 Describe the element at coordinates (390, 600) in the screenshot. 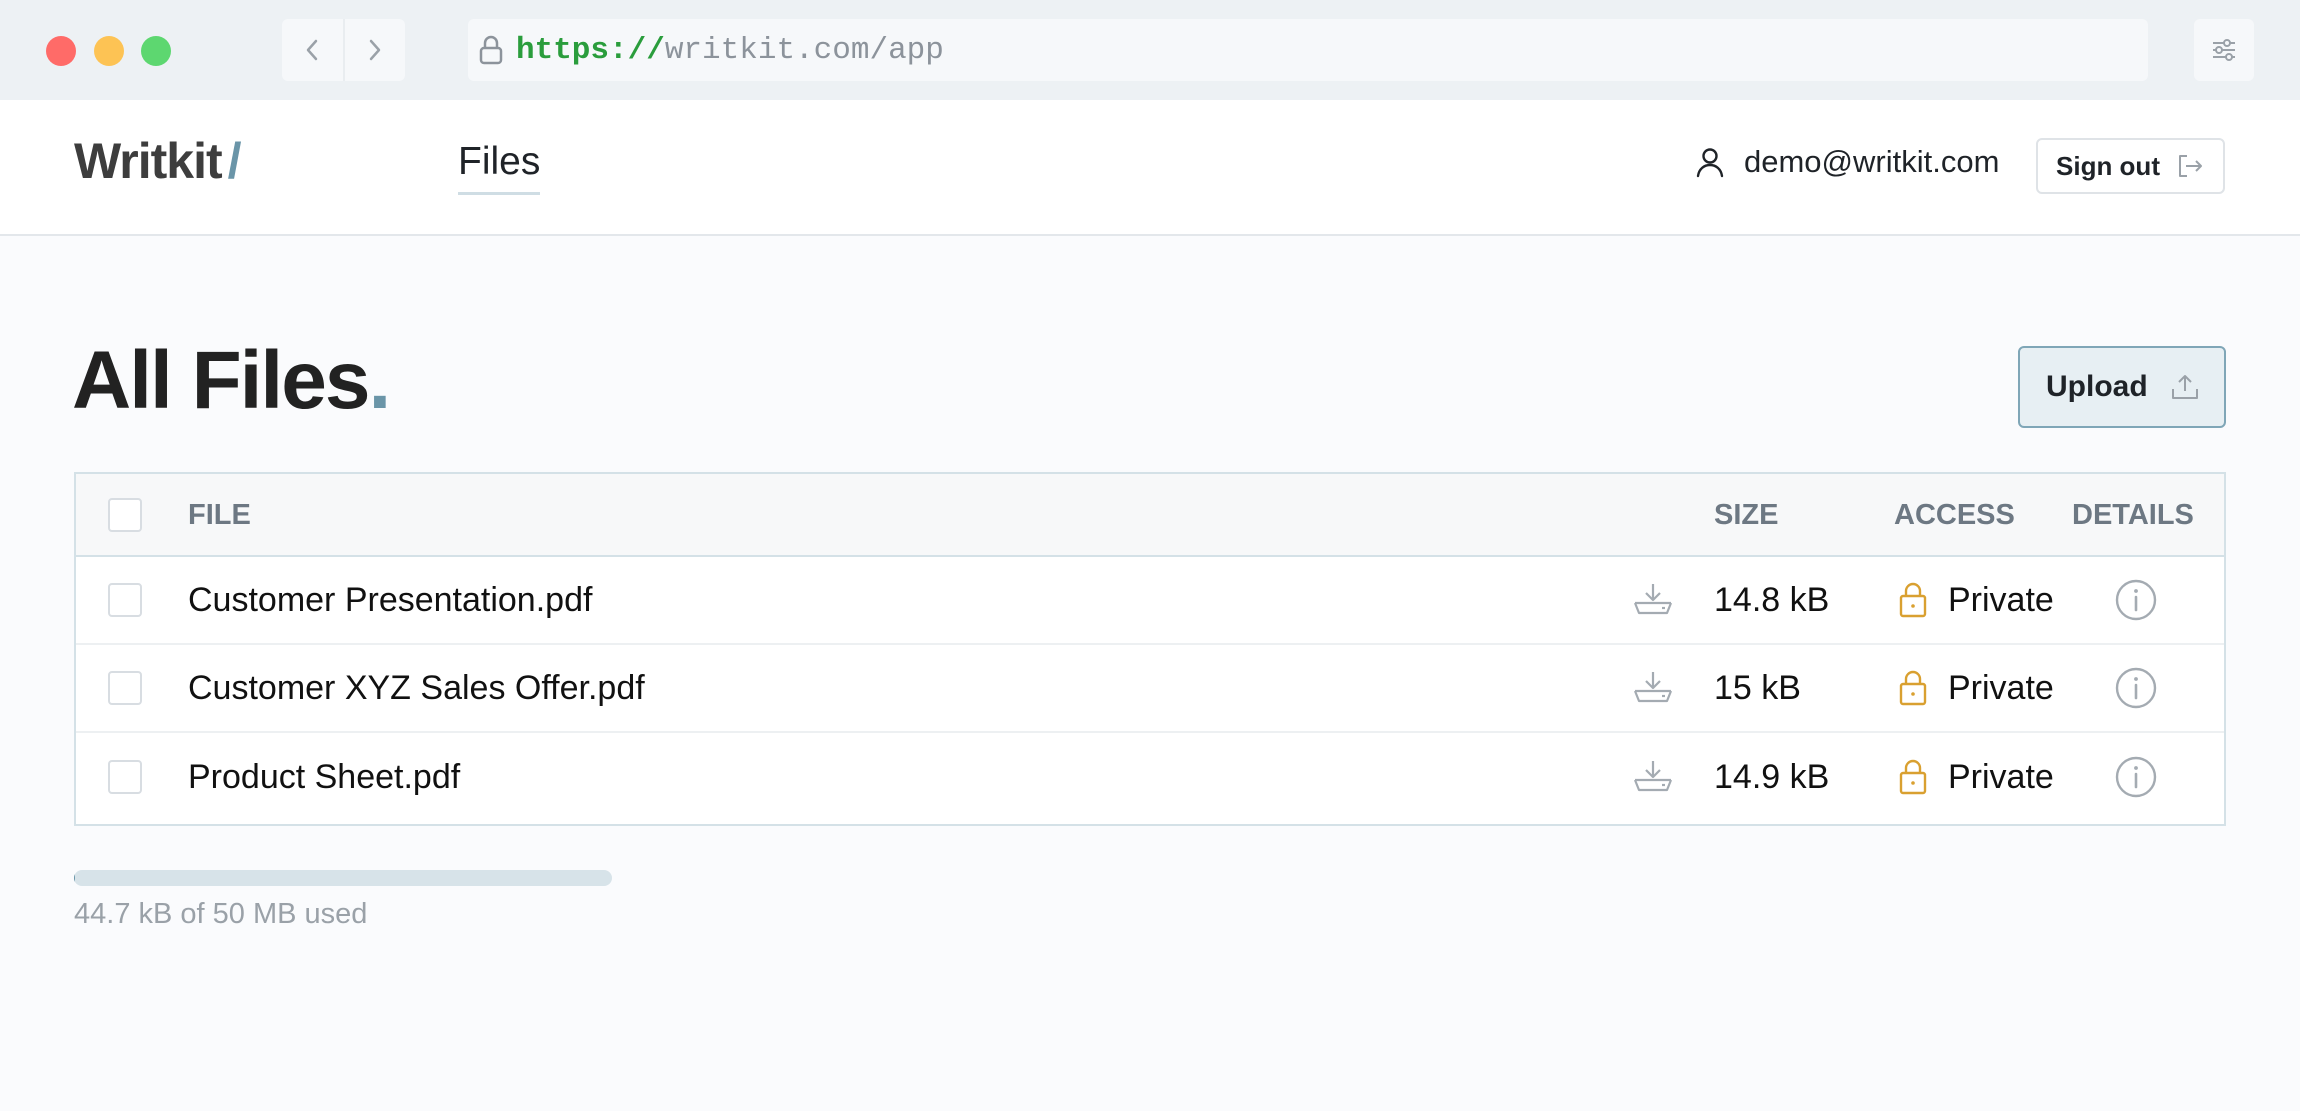

I see `file-name: Customer Presentation.pdf` at that location.